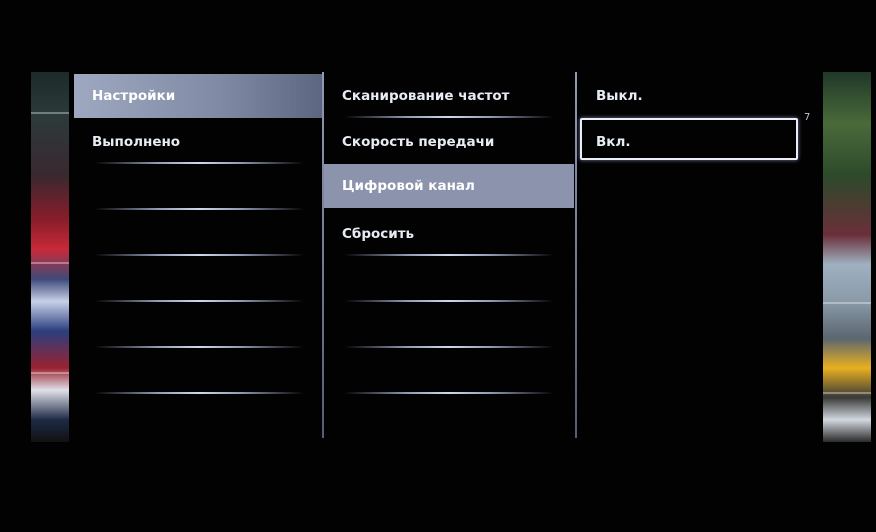 The height and width of the screenshot is (532, 876). I want to click on option-label: Выкл., so click(619, 96).